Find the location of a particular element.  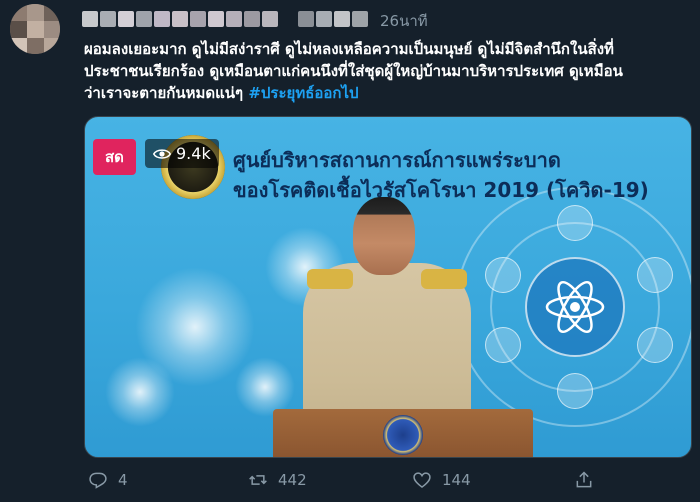

retweet-count: 442 is located at coordinates (292, 480).